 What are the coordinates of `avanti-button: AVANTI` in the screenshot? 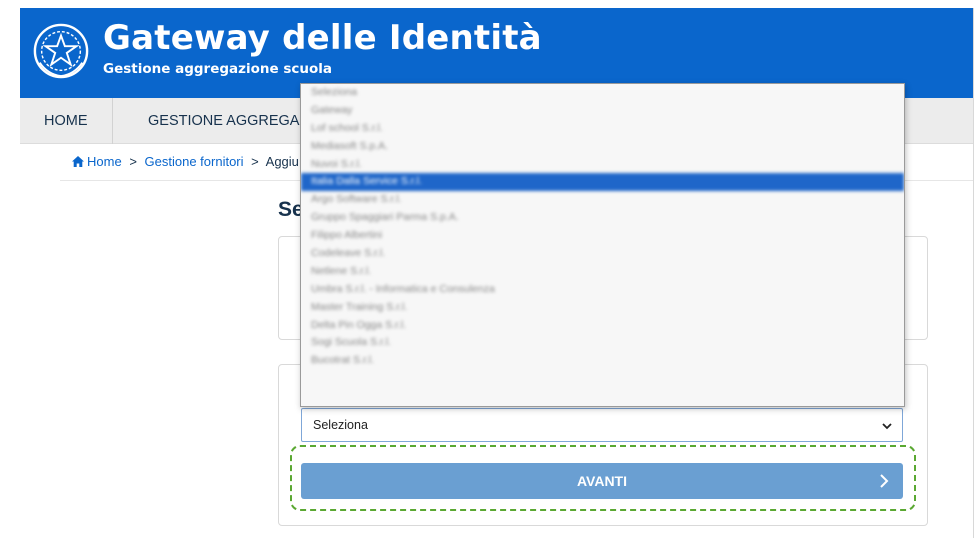 It's located at (602, 481).